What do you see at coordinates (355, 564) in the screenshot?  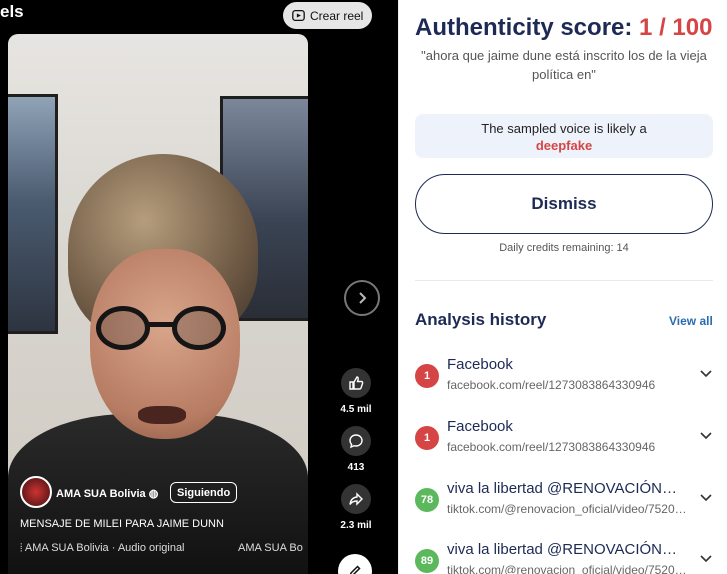 I see `edit-button` at bounding box center [355, 564].